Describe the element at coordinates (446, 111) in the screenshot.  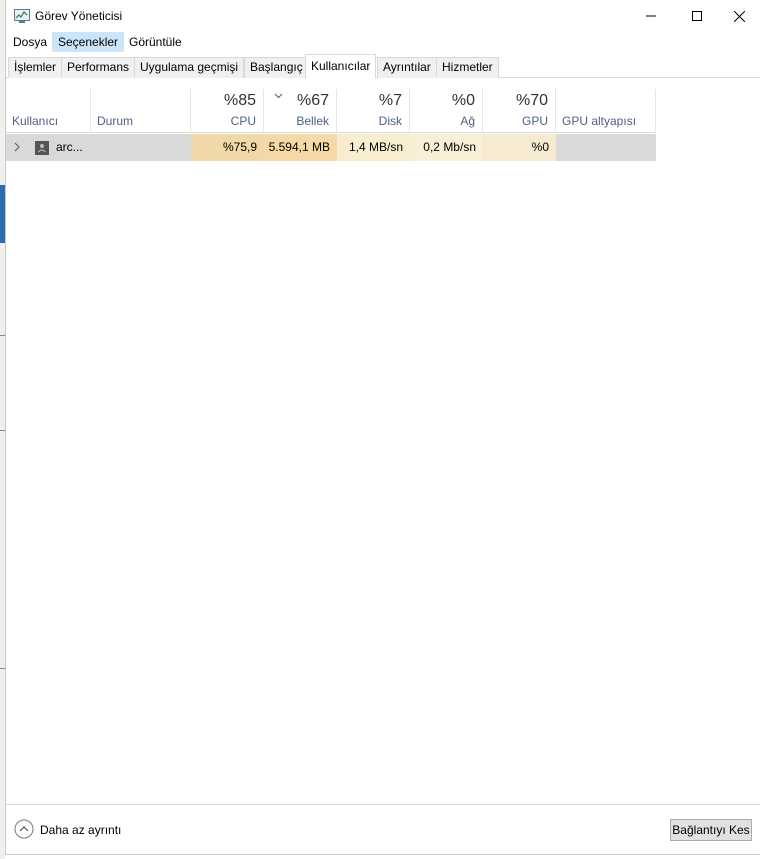
I see `column-header-network: %0 Ağ` at that location.